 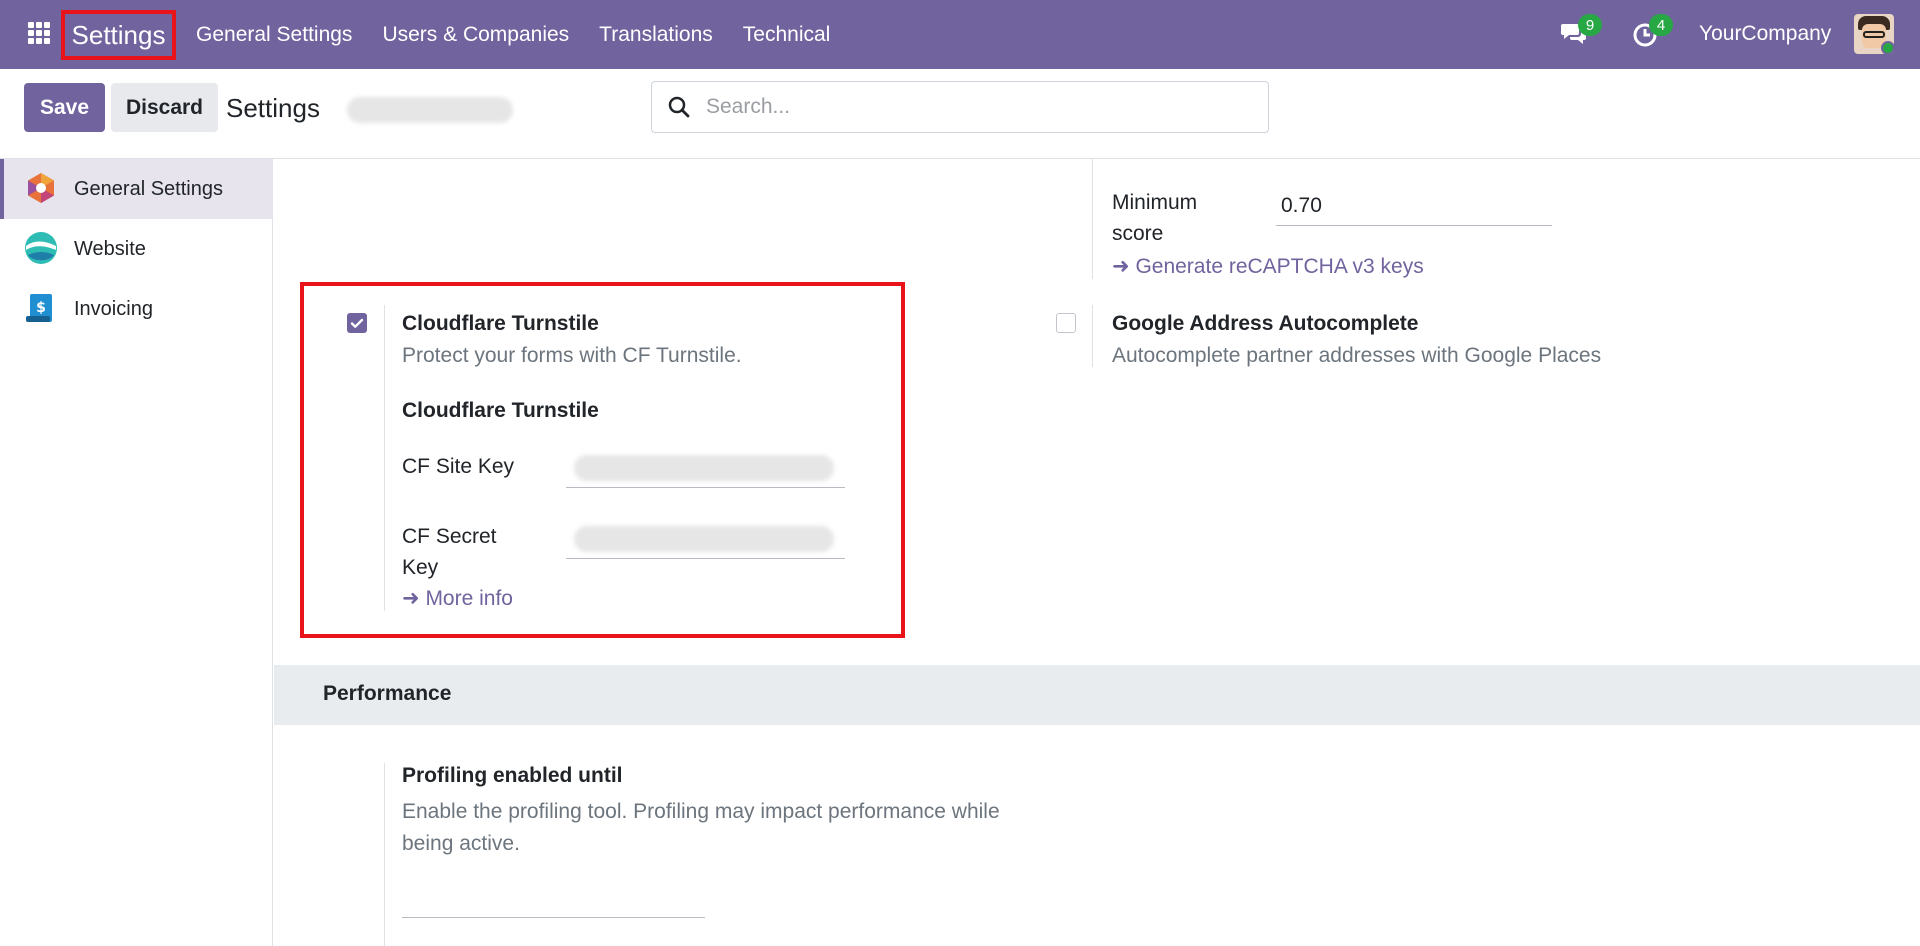 I want to click on min-score-label: Minimum score, so click(x=1155, y=218).